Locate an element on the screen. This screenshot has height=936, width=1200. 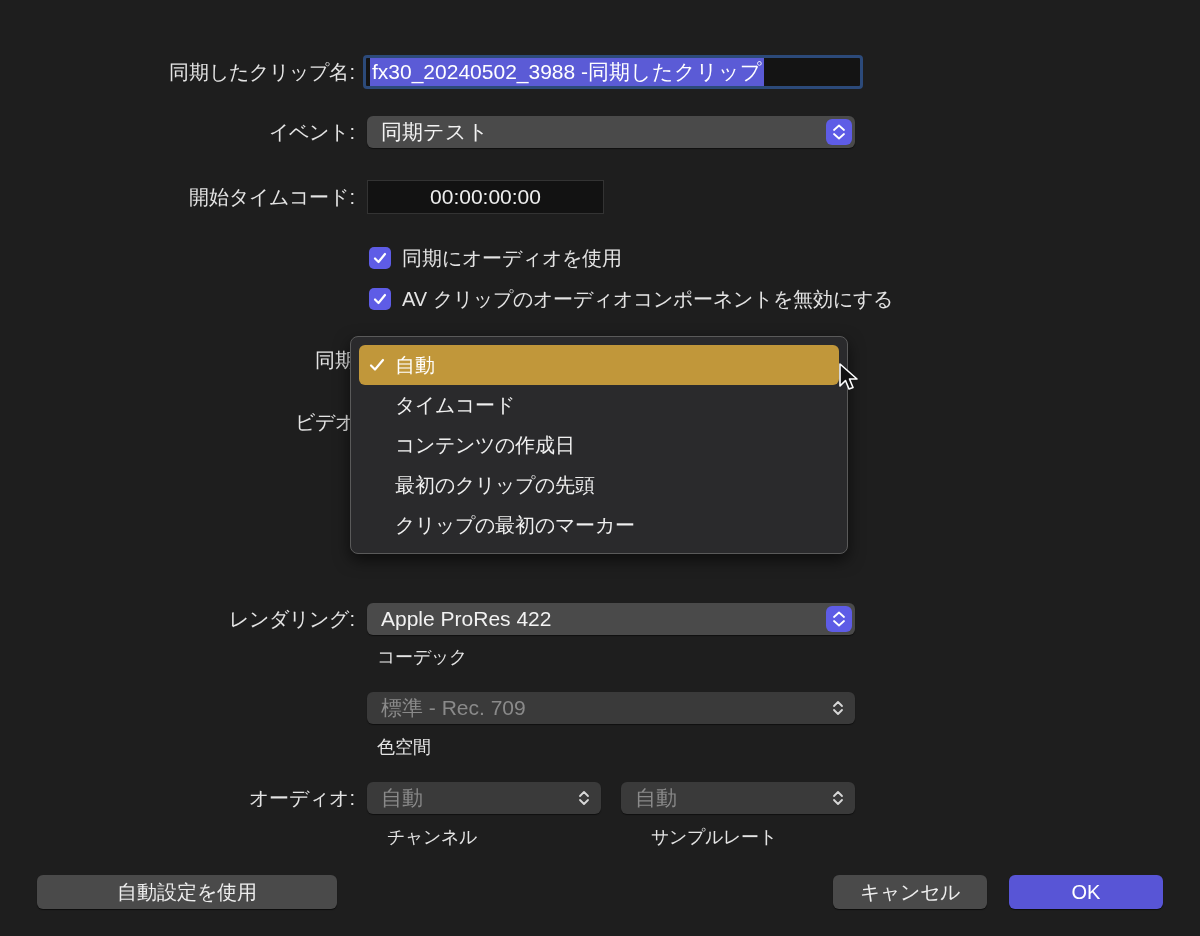
button: 自動設定を使用 is located at coordinates (187, 892).